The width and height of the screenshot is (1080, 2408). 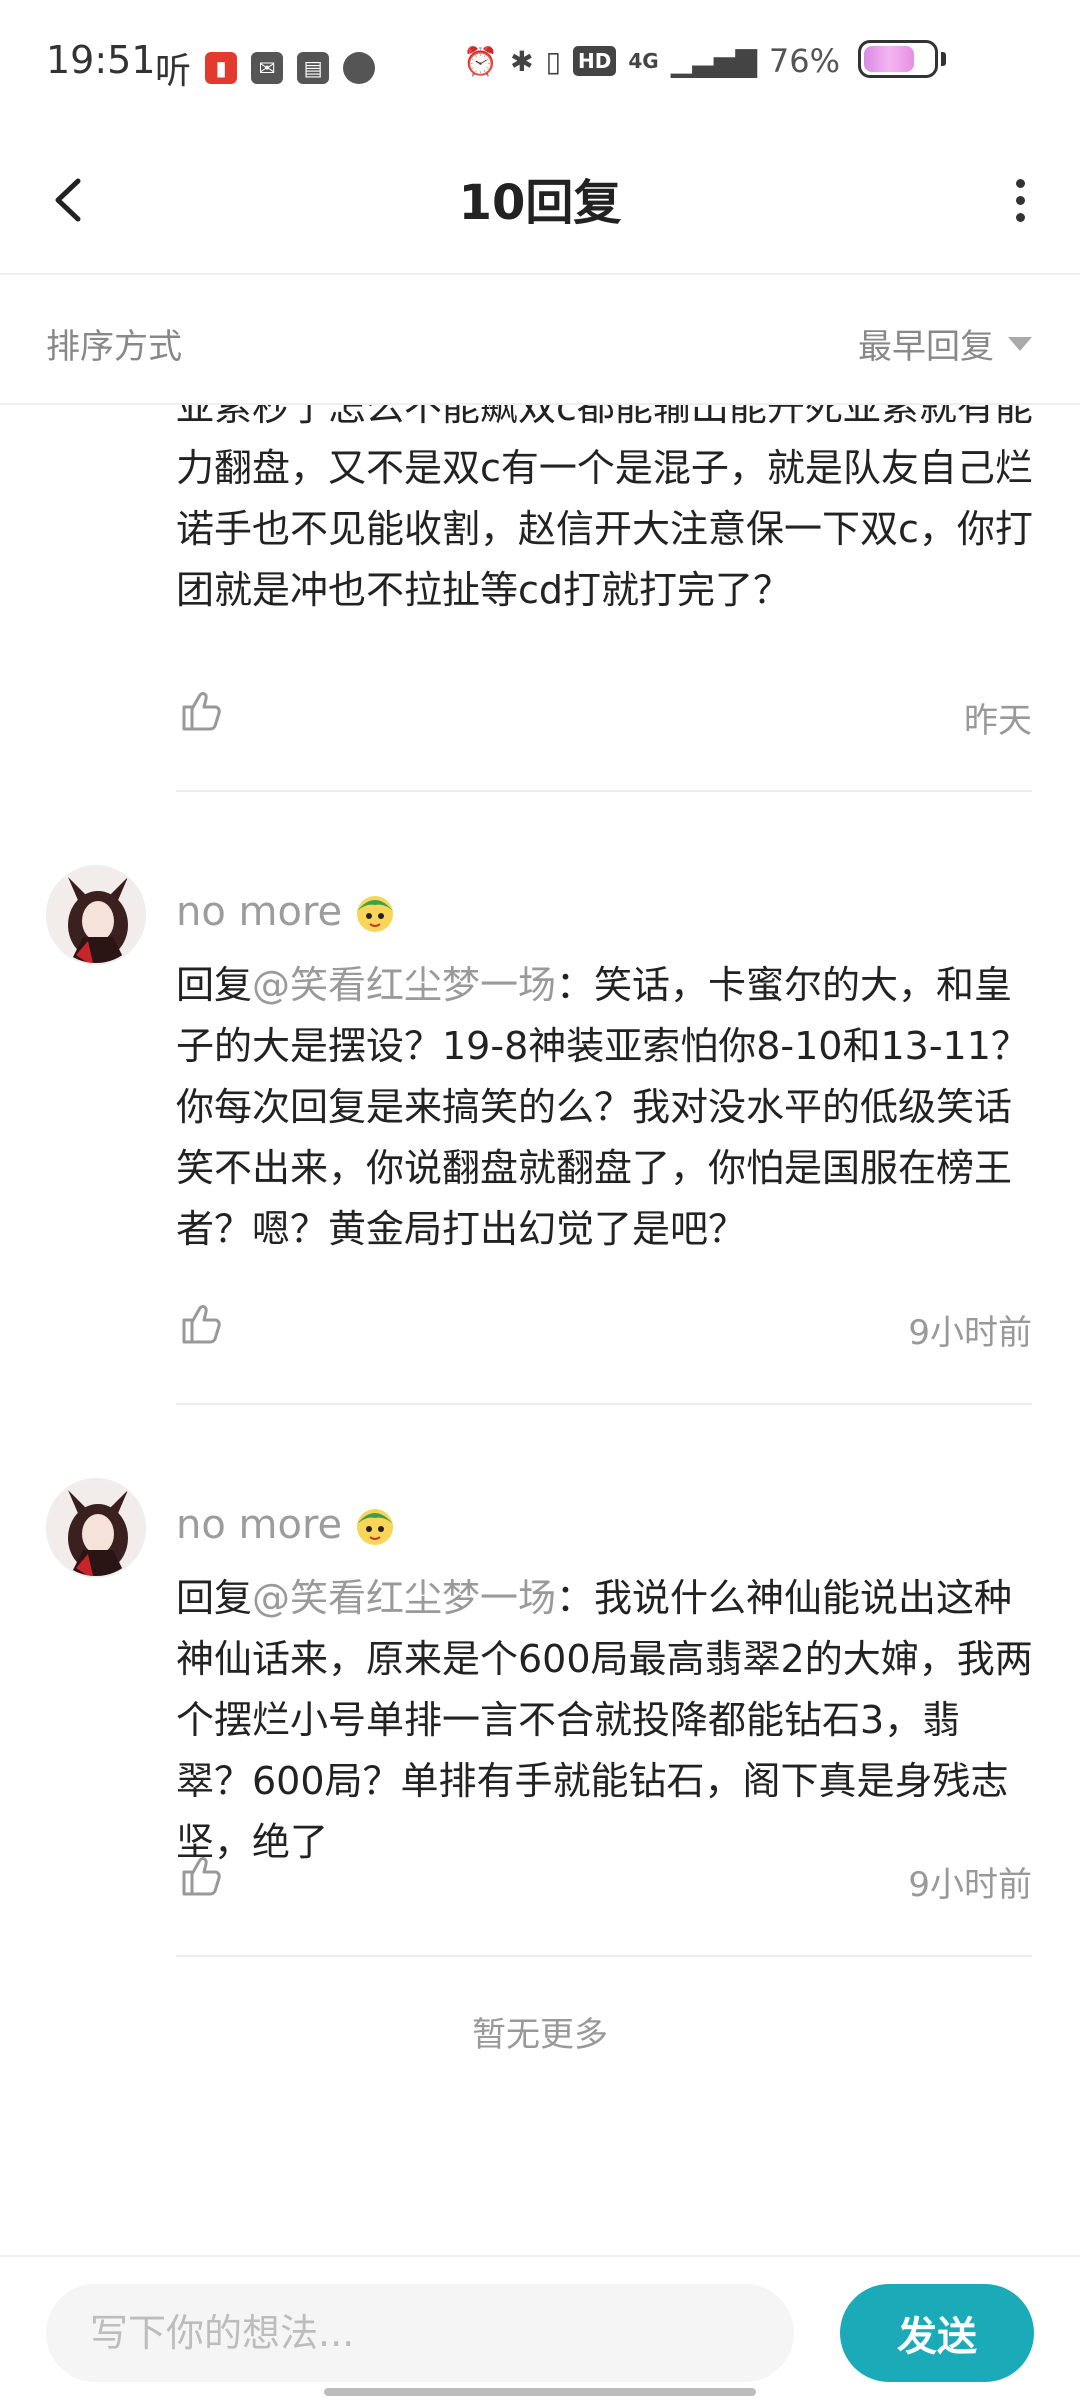 I want to click on sort-value: 最早回复, so click(x=926, y=347).